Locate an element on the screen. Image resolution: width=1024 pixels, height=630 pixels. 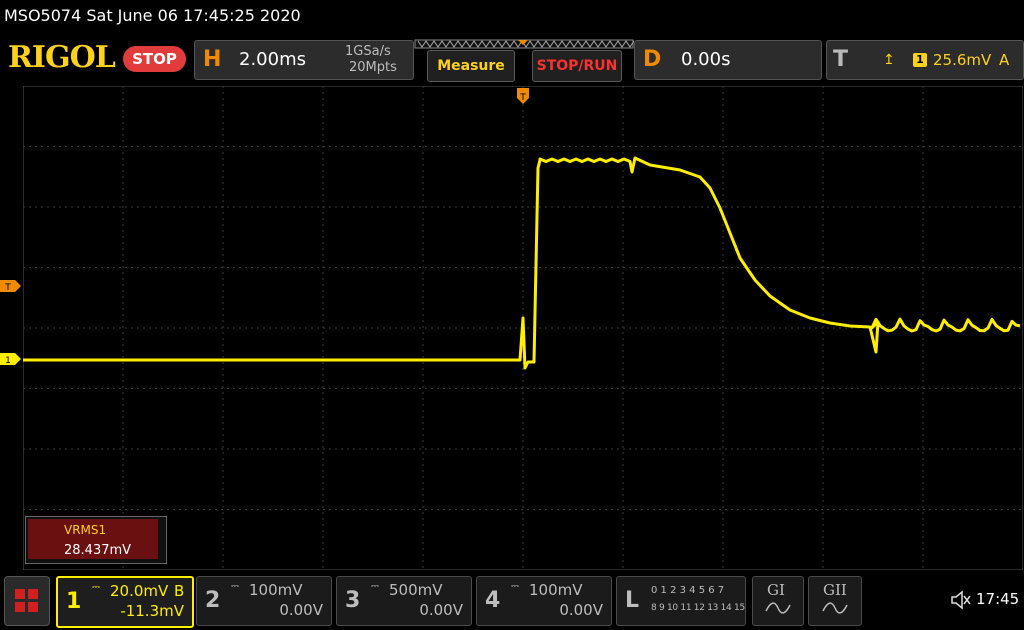
clock: 17:45 is located at coordinates (998, 599).